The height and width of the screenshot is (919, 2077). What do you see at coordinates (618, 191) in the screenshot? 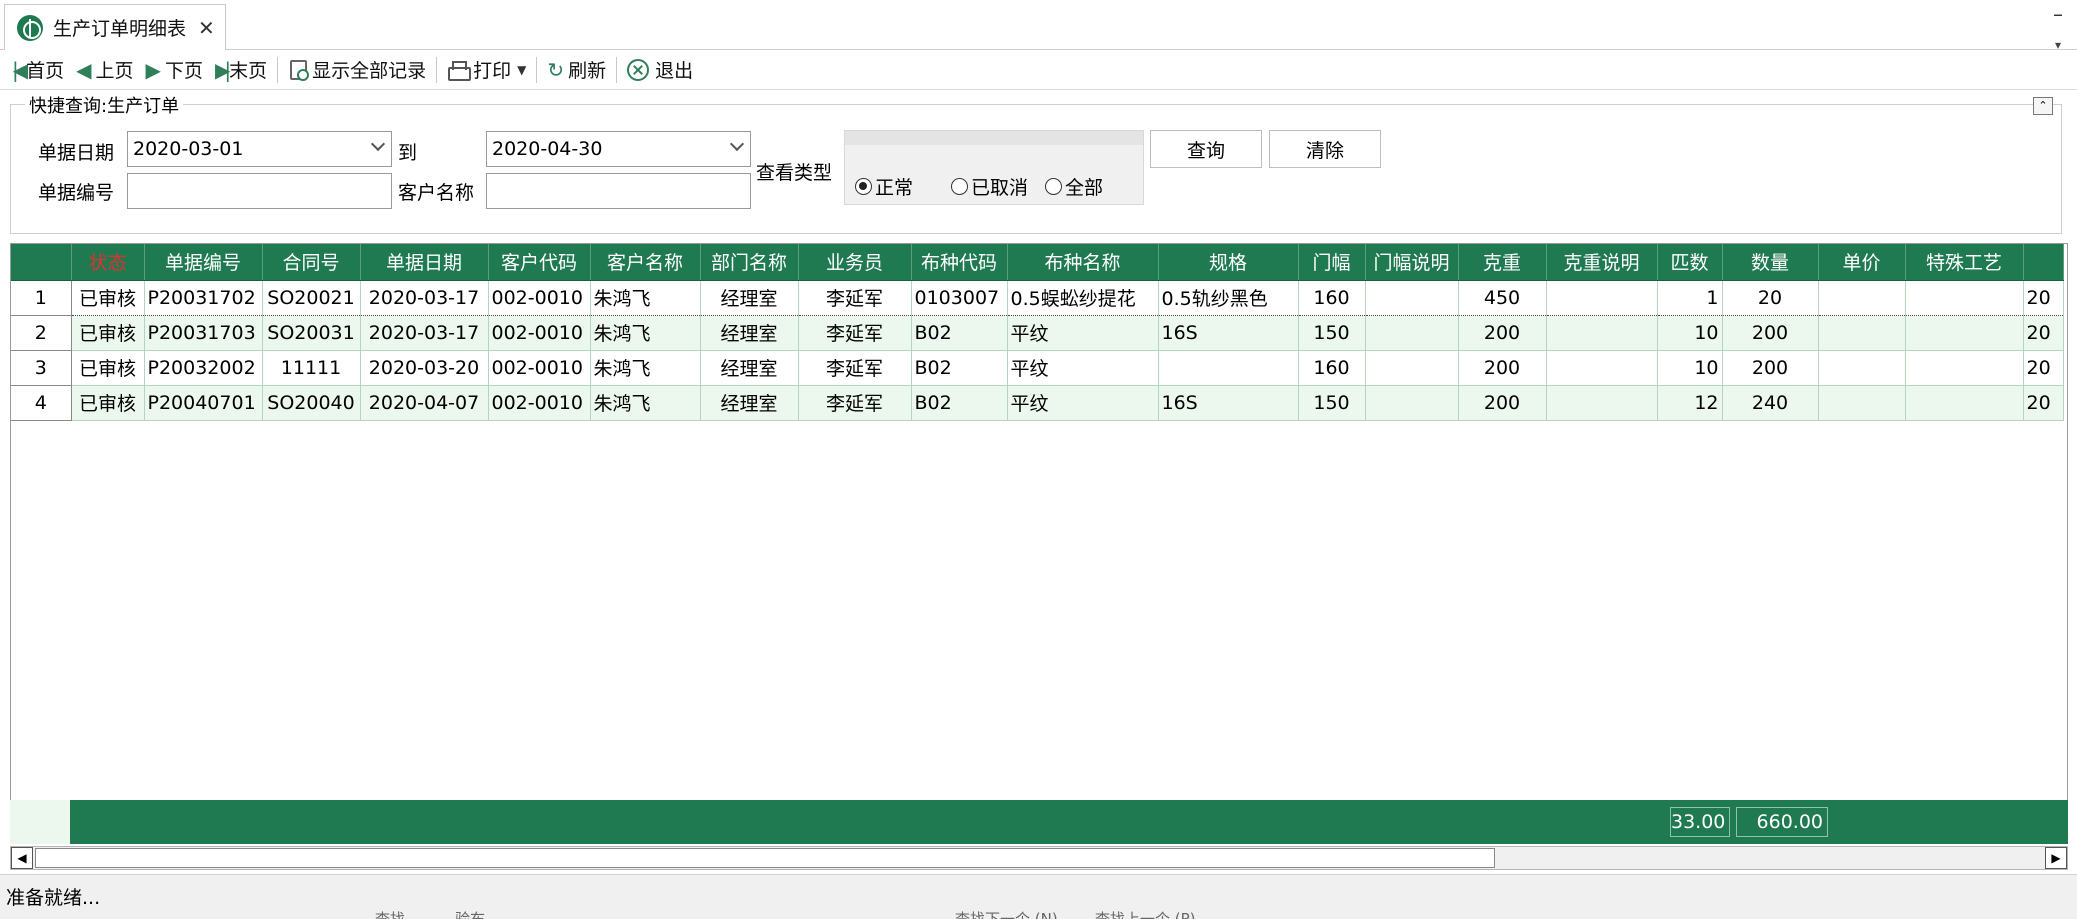
I see `customer-name-input` at bounding box center [618, 191].